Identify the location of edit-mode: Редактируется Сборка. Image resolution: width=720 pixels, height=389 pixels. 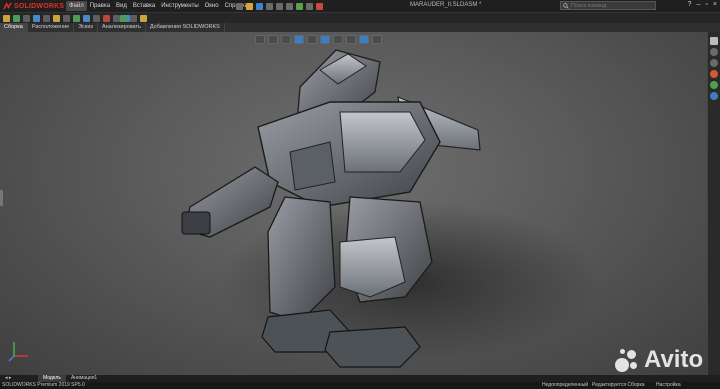
(618, 385).